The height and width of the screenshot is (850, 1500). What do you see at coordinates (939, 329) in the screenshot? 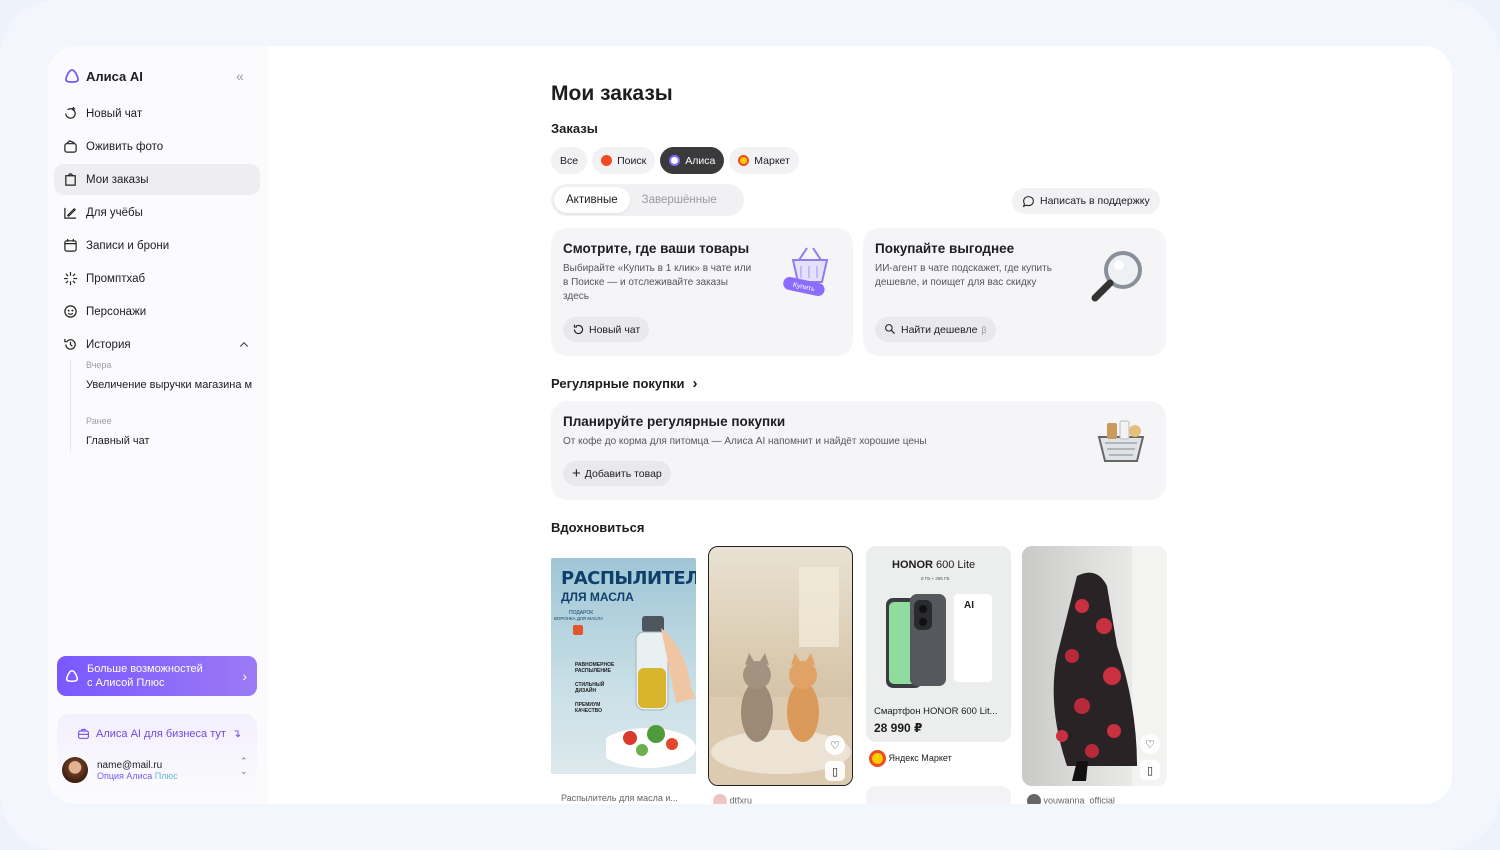
I see `button-label: Найти дешевле` at bounding box center [939, 329].